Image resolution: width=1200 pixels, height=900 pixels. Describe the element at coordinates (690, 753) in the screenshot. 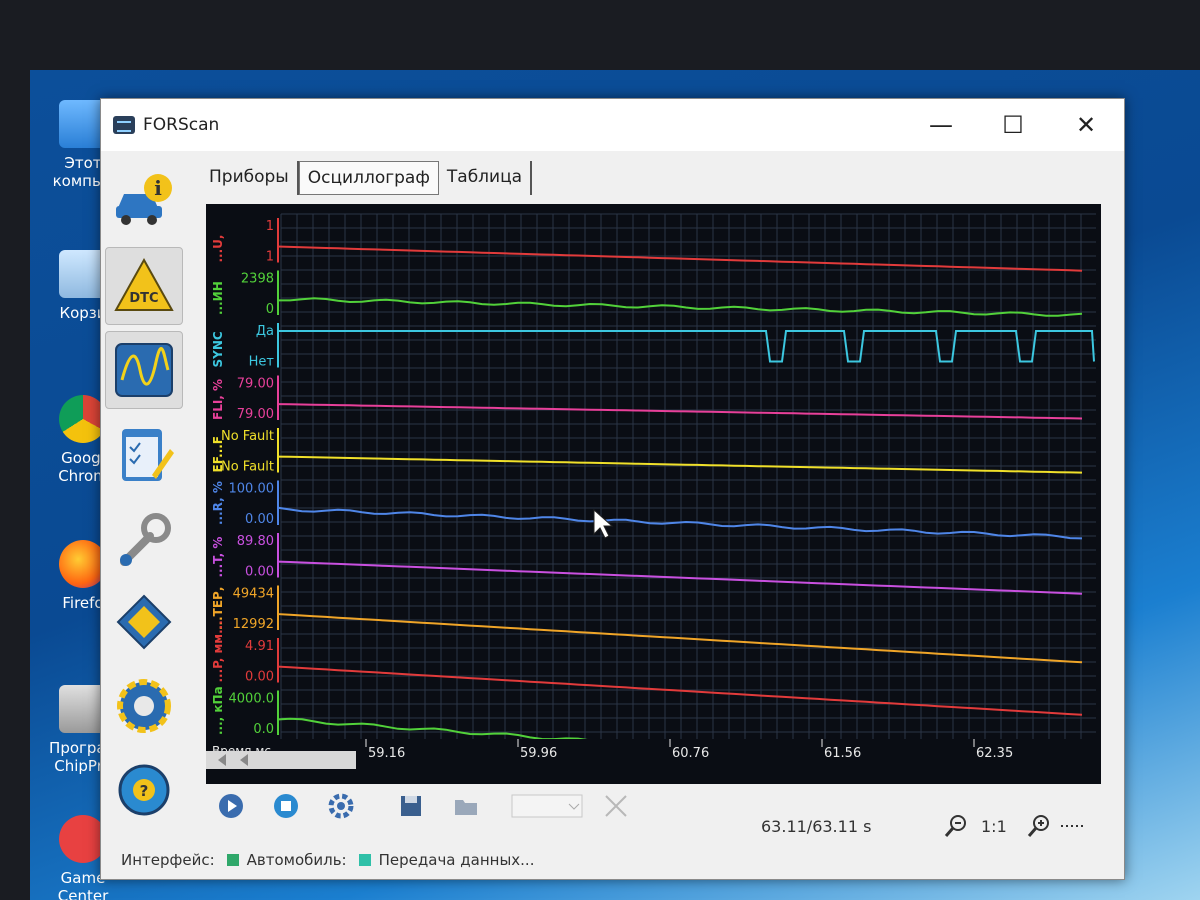

I see `time-tick-label: 60.76` at that location.